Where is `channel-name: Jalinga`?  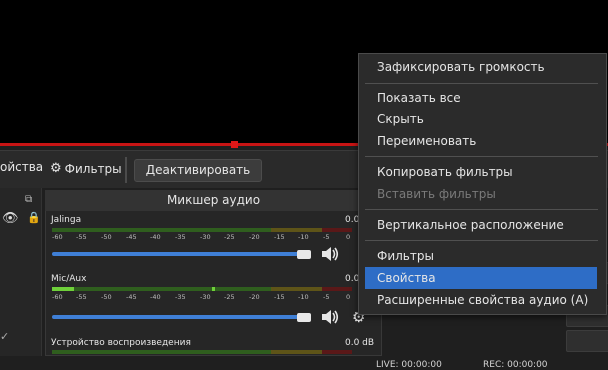 channel-name: Jalinga is located at coordinates (66, 220).